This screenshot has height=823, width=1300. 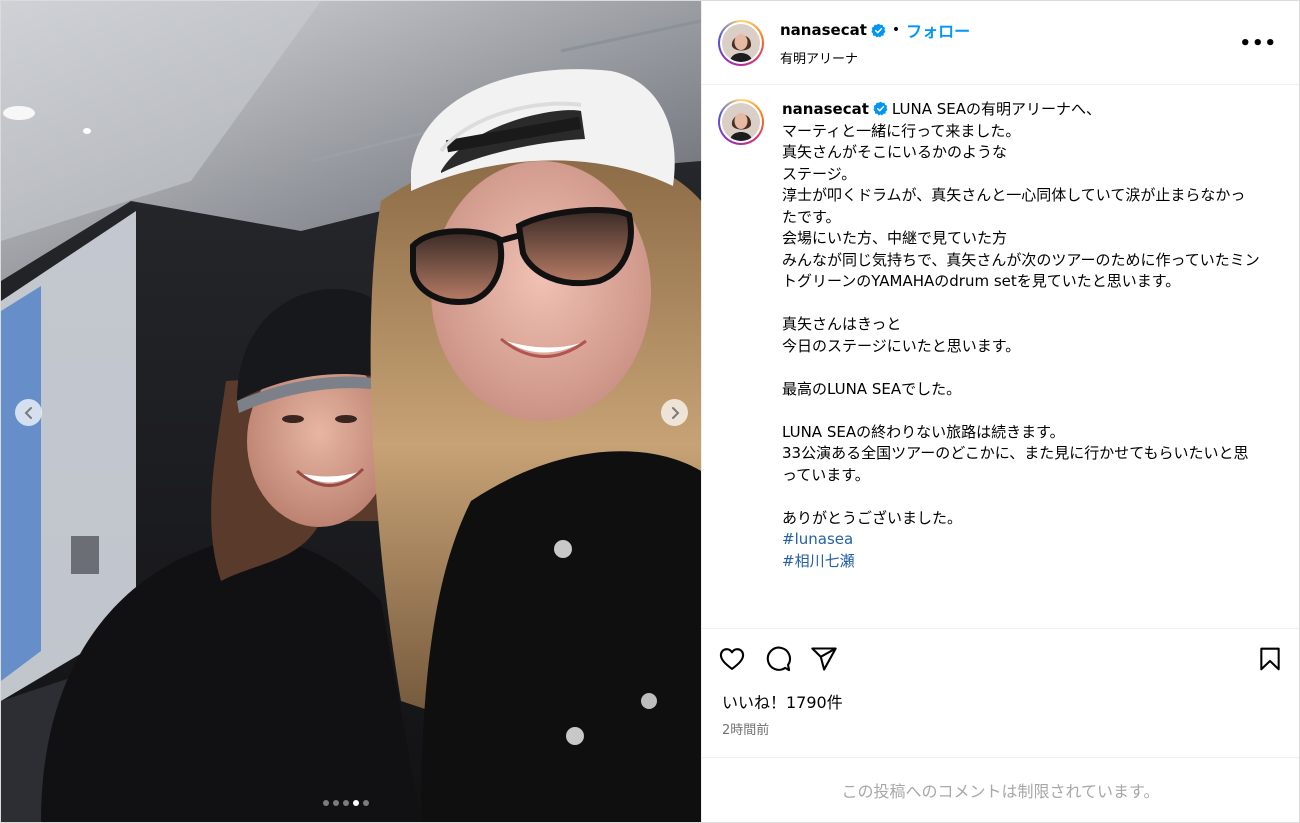 I want to click on likes-label: いいね！1790件, so click(x=782, y=702).